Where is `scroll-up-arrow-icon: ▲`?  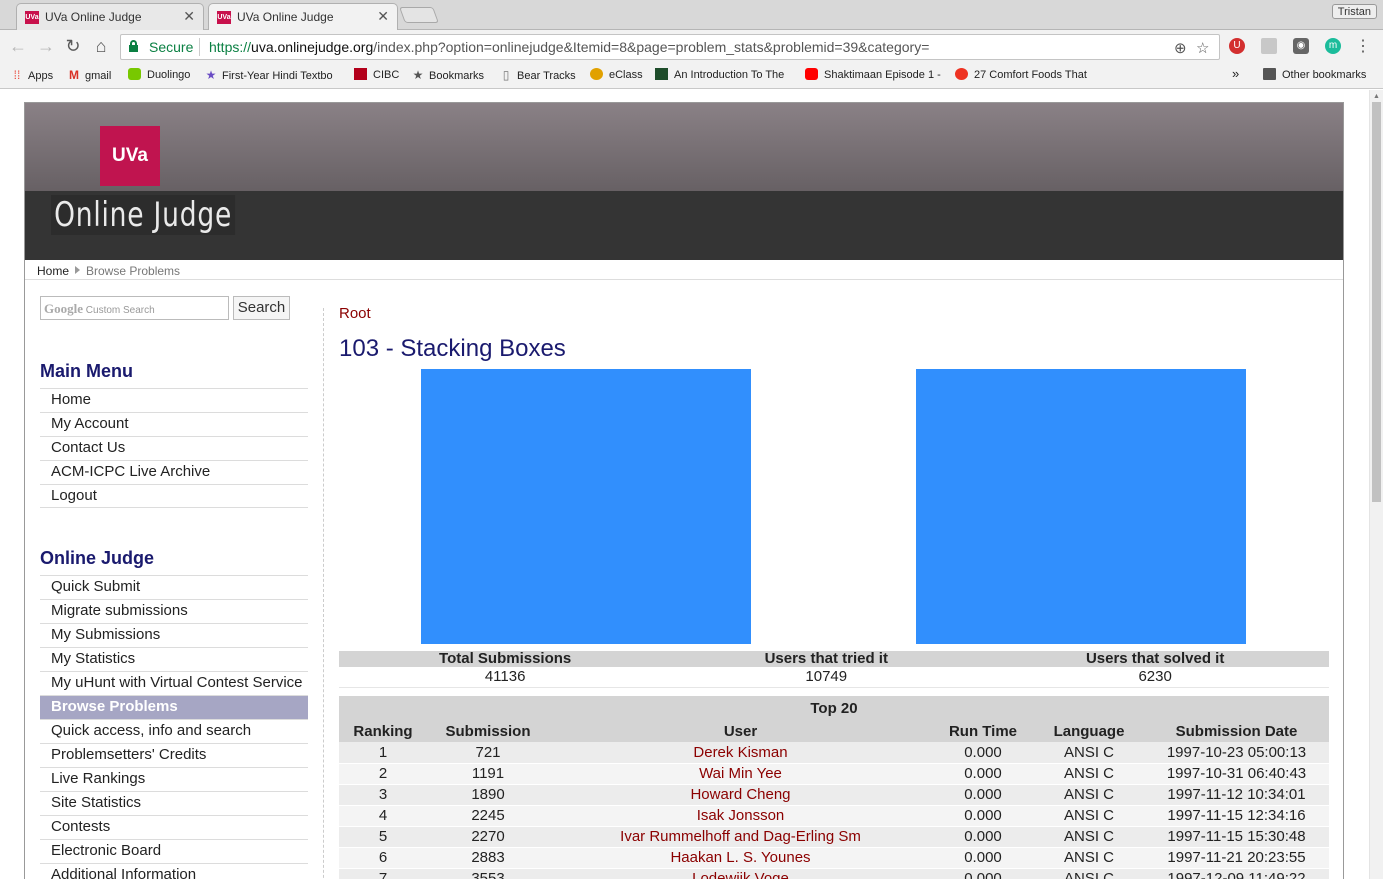
scroll-up-arrow-icon: ▲ is located at coordinates (1376, 96).